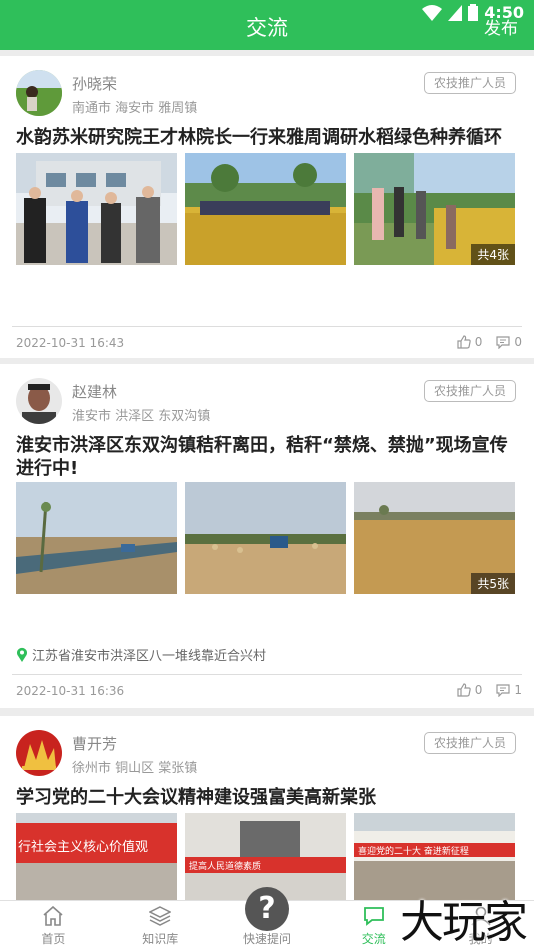  I want to click on photo-grid: 共5张, so click(265, 538).